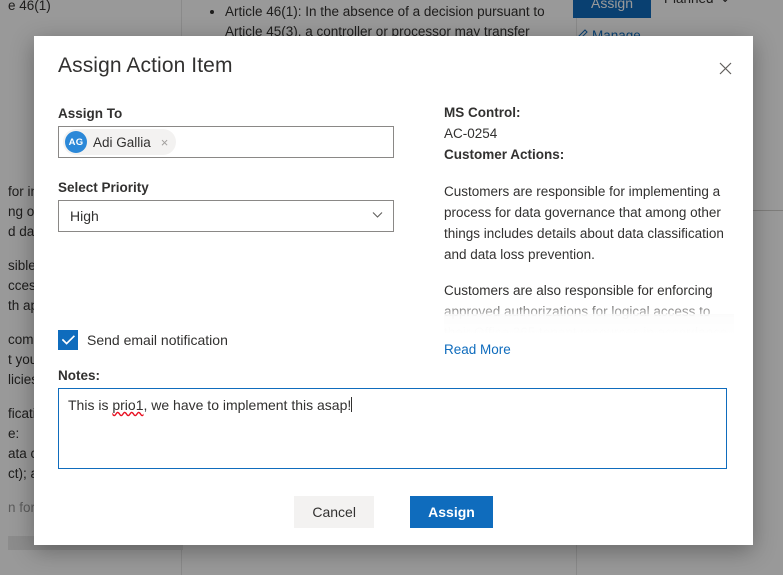 This screenshot has height=575, width=783. What do you see at coordinates (103, 187) in the screenshot?
I see `select-priority-label: Select Priority` at bounding box center [103, 187].